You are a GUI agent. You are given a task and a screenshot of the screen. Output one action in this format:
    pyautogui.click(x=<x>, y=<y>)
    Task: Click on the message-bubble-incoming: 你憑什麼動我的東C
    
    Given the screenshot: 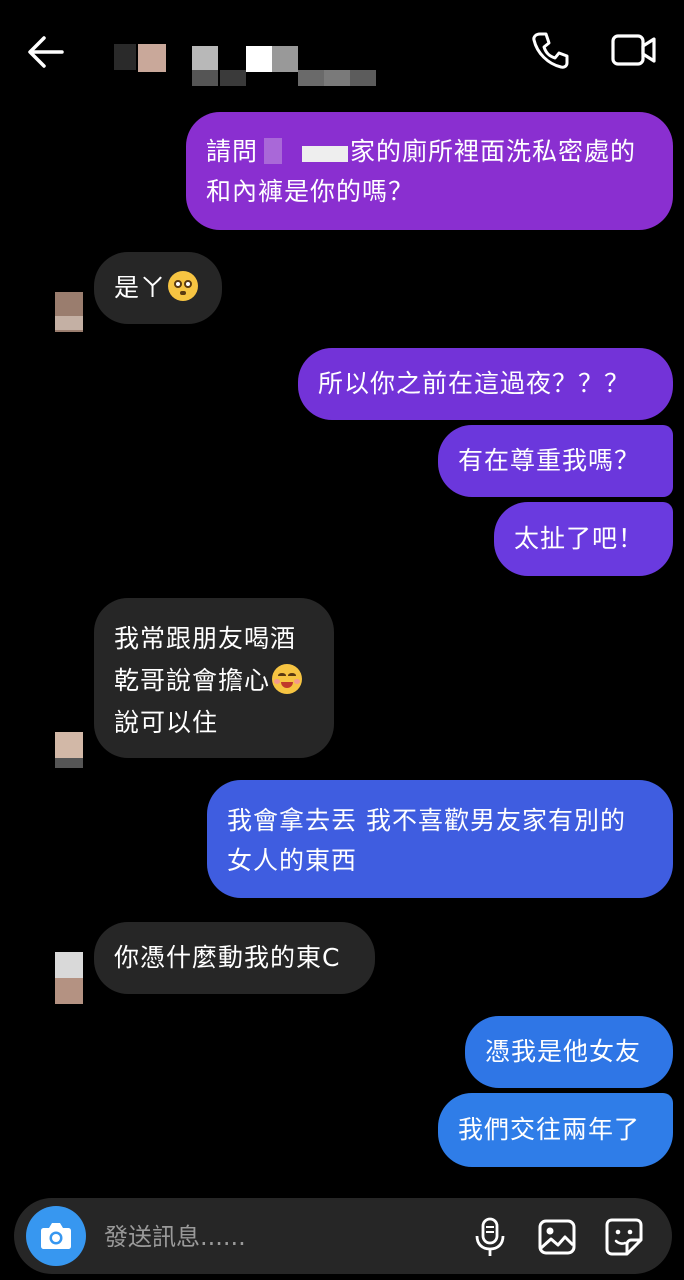 What is the action you would take?
    pyautogui.click(x=234, y=958)
    